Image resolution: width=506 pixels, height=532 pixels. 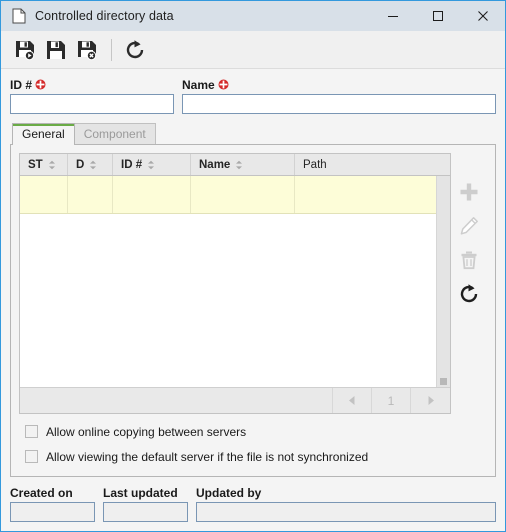 I want to click on minimize-button, so click(x=392, y=16).